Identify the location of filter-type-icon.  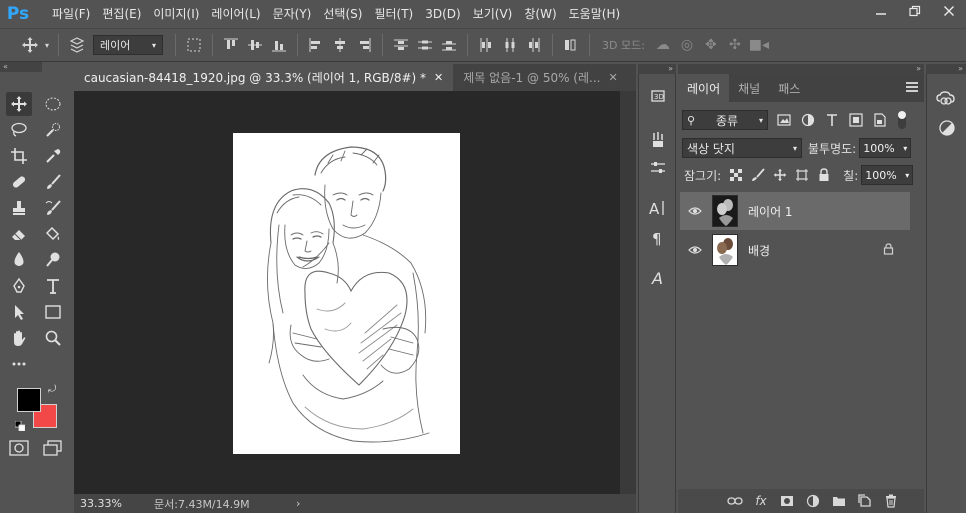
(832, 120).